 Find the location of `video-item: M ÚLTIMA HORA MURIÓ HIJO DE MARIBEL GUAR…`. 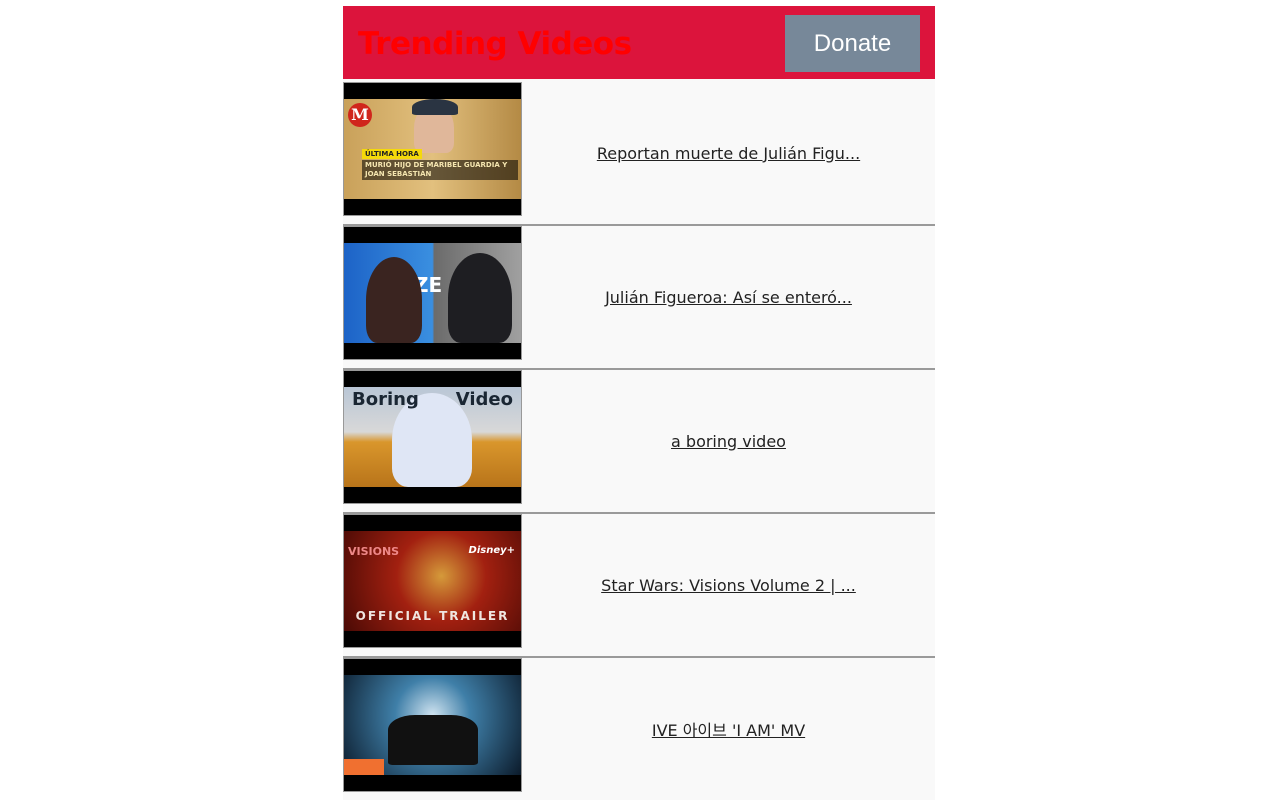

video-item: M ÚLTIMA HORA MURIÓ HIJO DE MARIBEL GUAR… is located at coordinates (639, 154).